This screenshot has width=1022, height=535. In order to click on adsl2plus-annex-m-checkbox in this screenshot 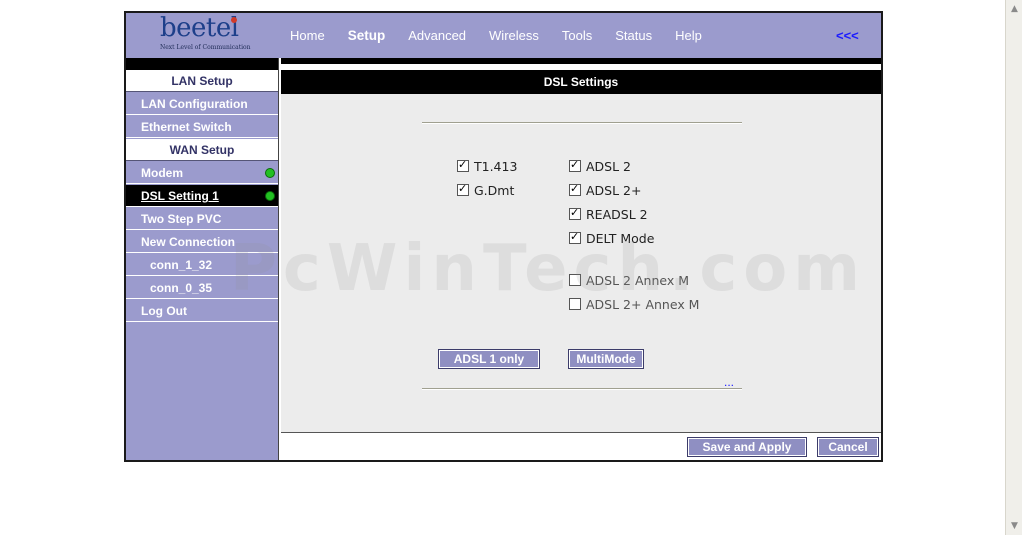, I will do `click(575, 304)`.